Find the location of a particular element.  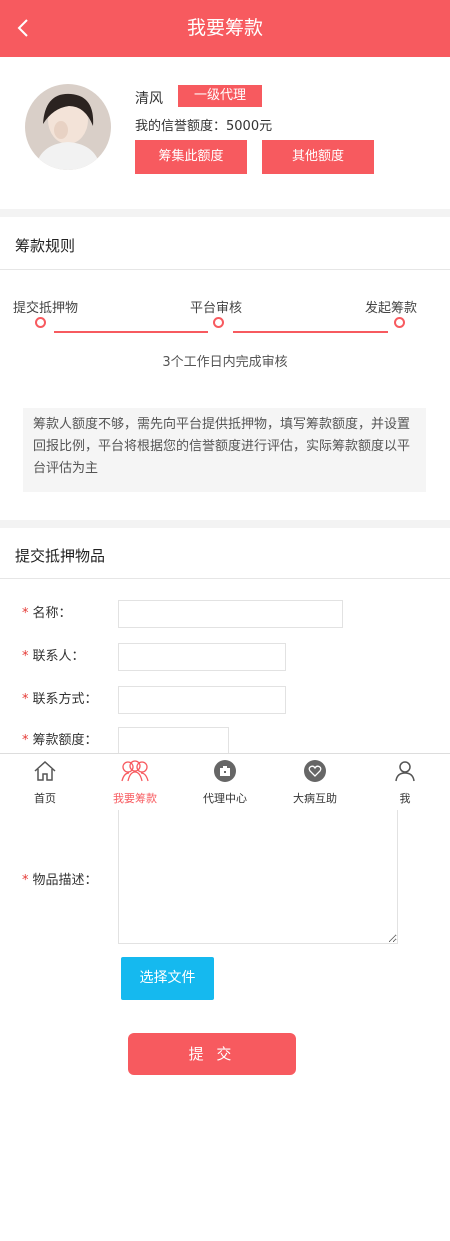

credit-limit-text: 我的信誉额度：5000元 is located at coordinates (204, 126).